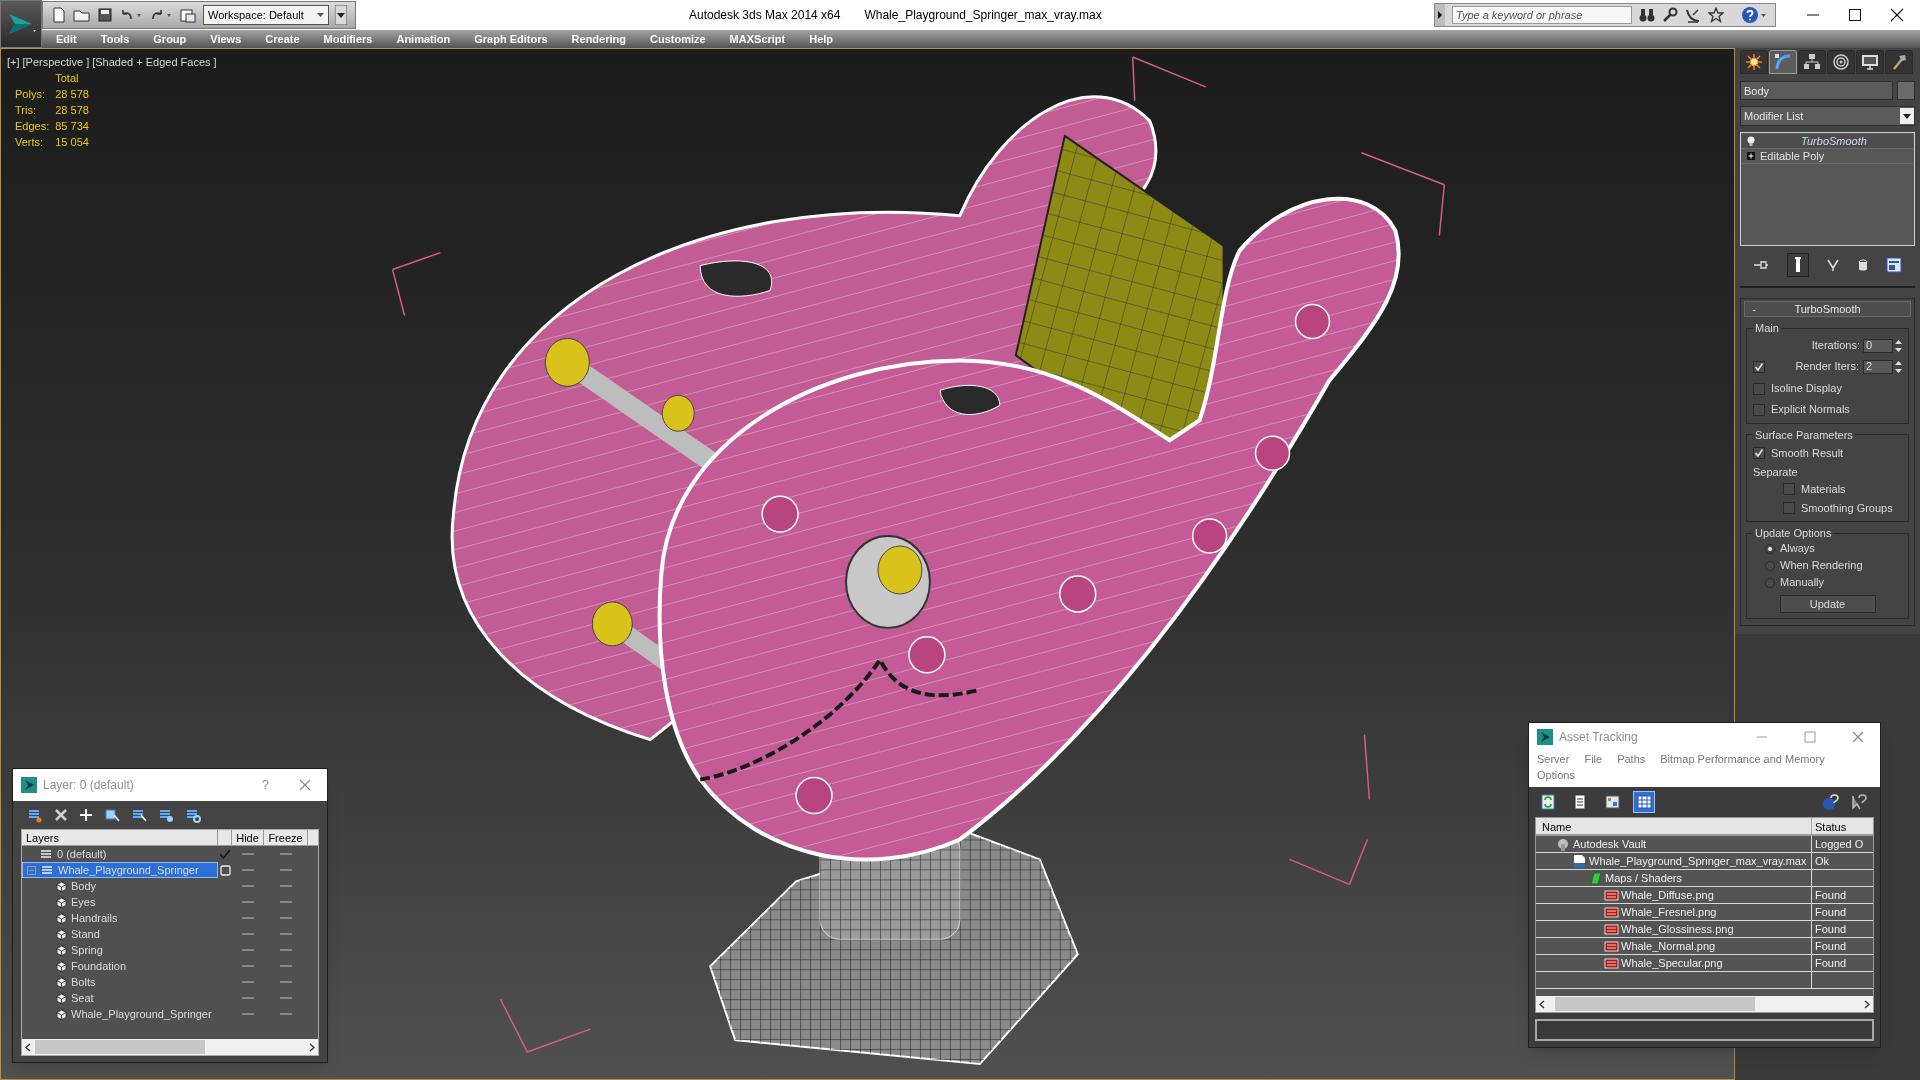 This screenshot has height=1080, width=1920. I want to click on number-field: 0, so click(1878, 345).